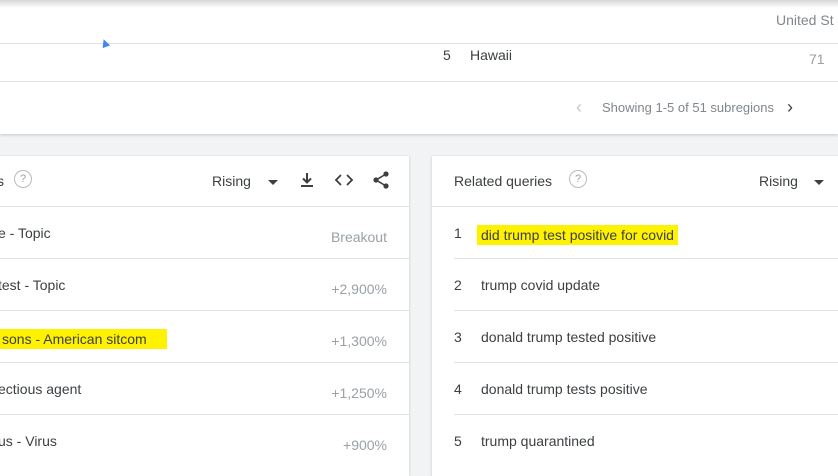 This screenshot has height=476, width=838. What do you see at coordinates (458, 389) in the screenshot?
I see `query-rank: 4` at bounding box center [458, 389].